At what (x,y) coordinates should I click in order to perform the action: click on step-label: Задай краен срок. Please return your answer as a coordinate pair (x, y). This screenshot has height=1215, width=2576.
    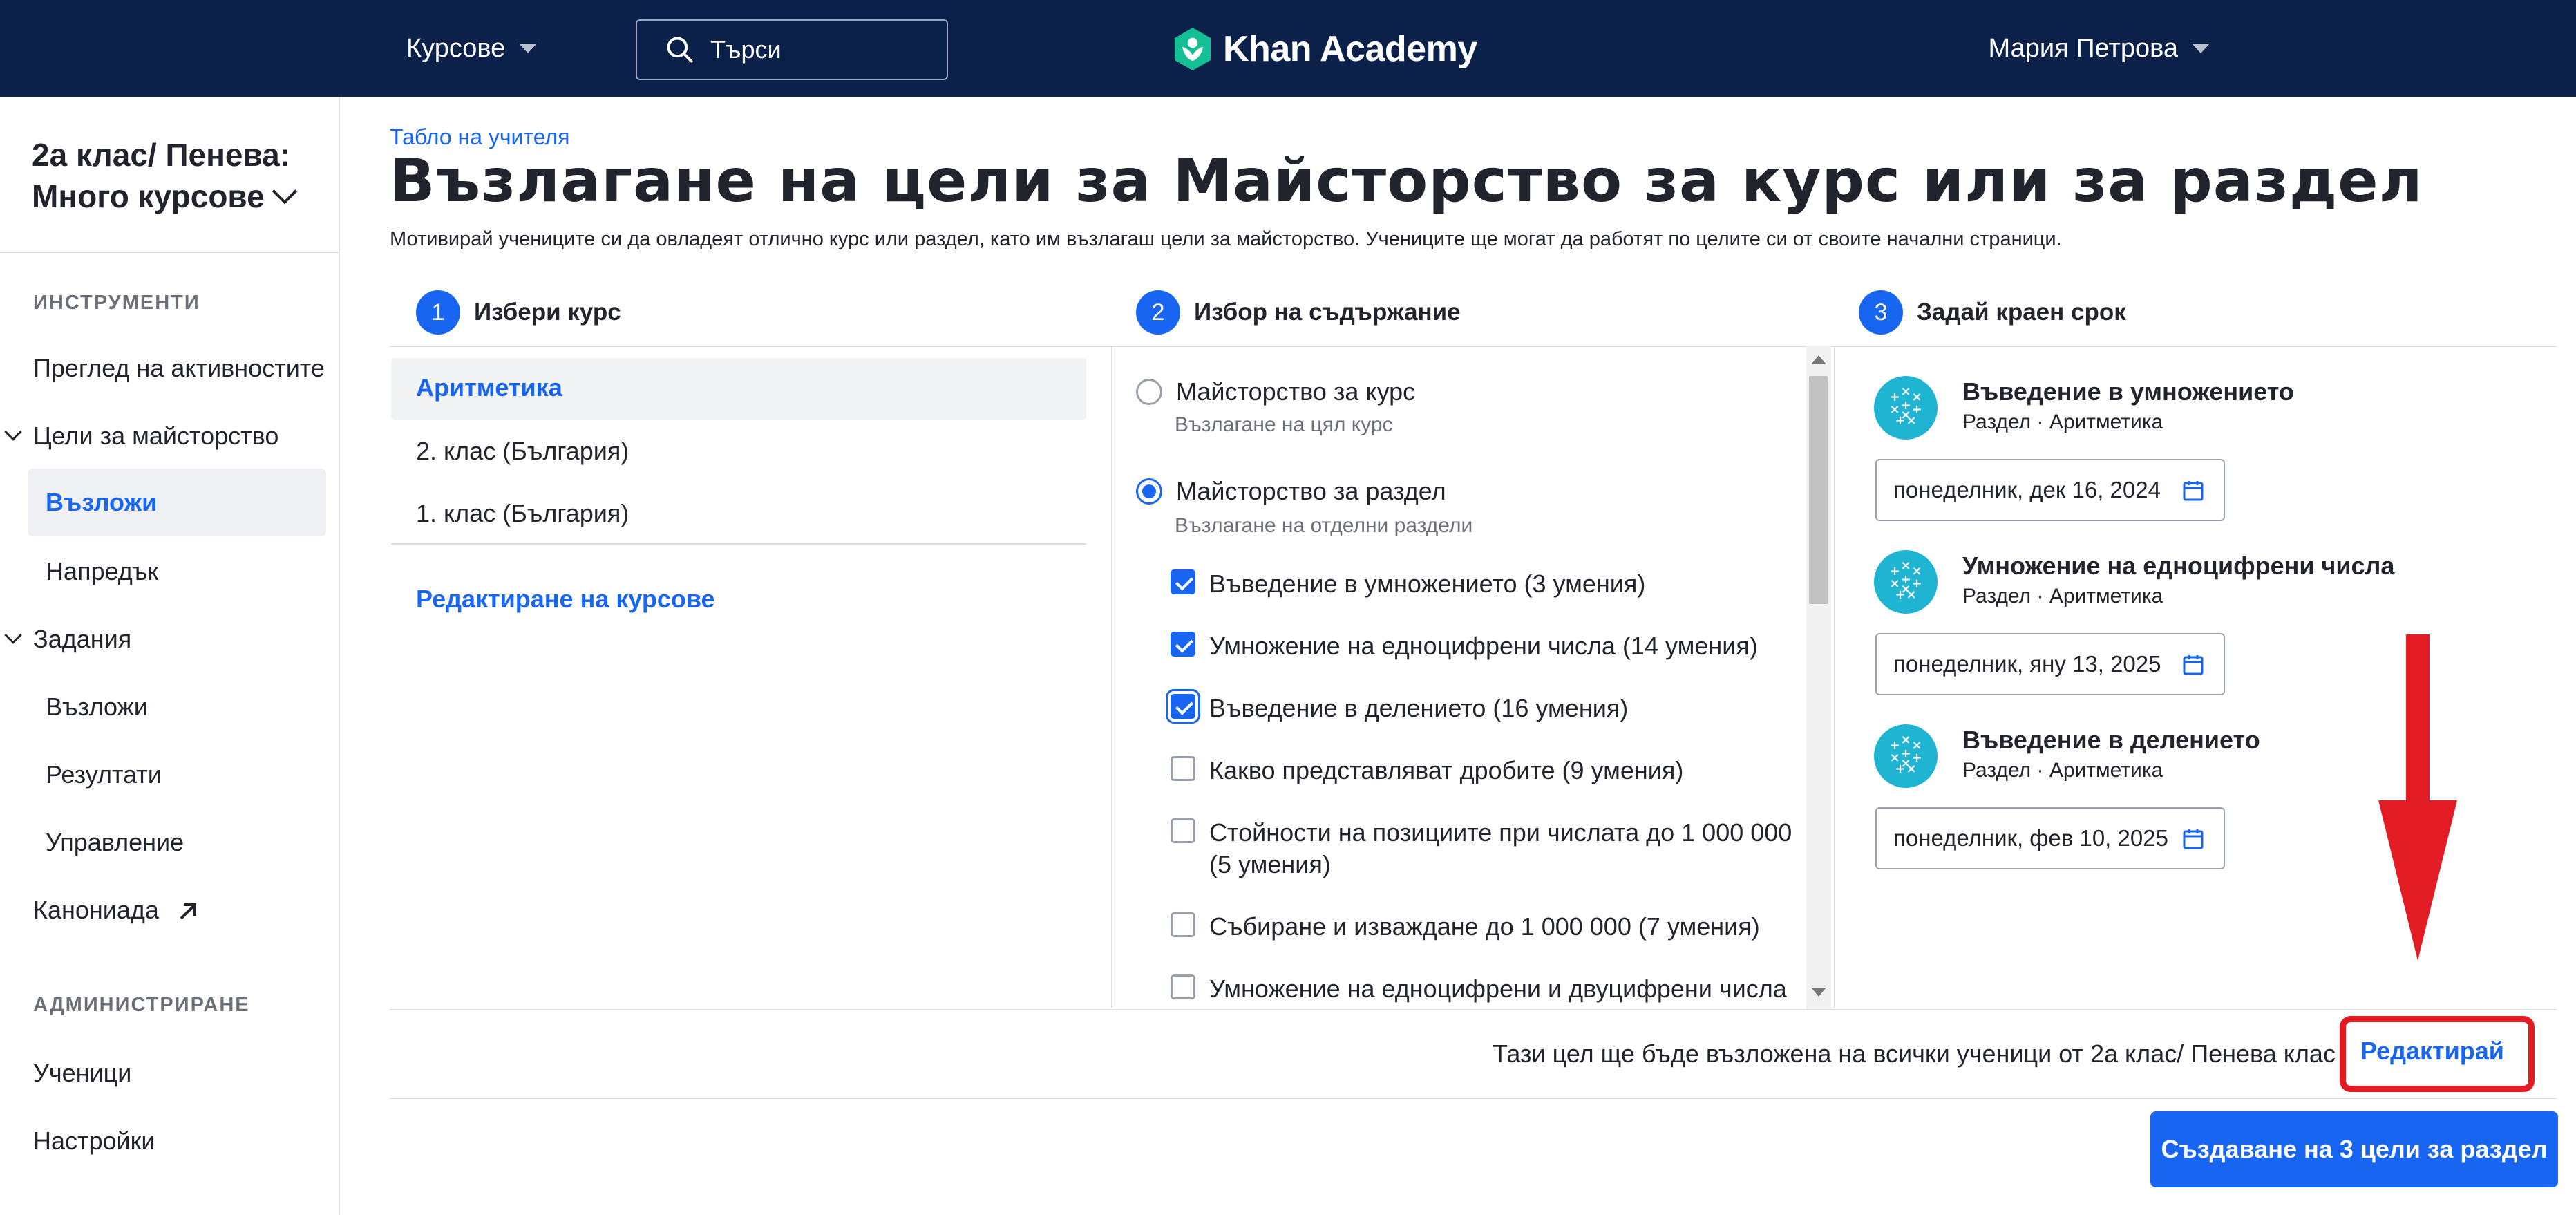
    Looking at the image, I should click on (2021, 312).